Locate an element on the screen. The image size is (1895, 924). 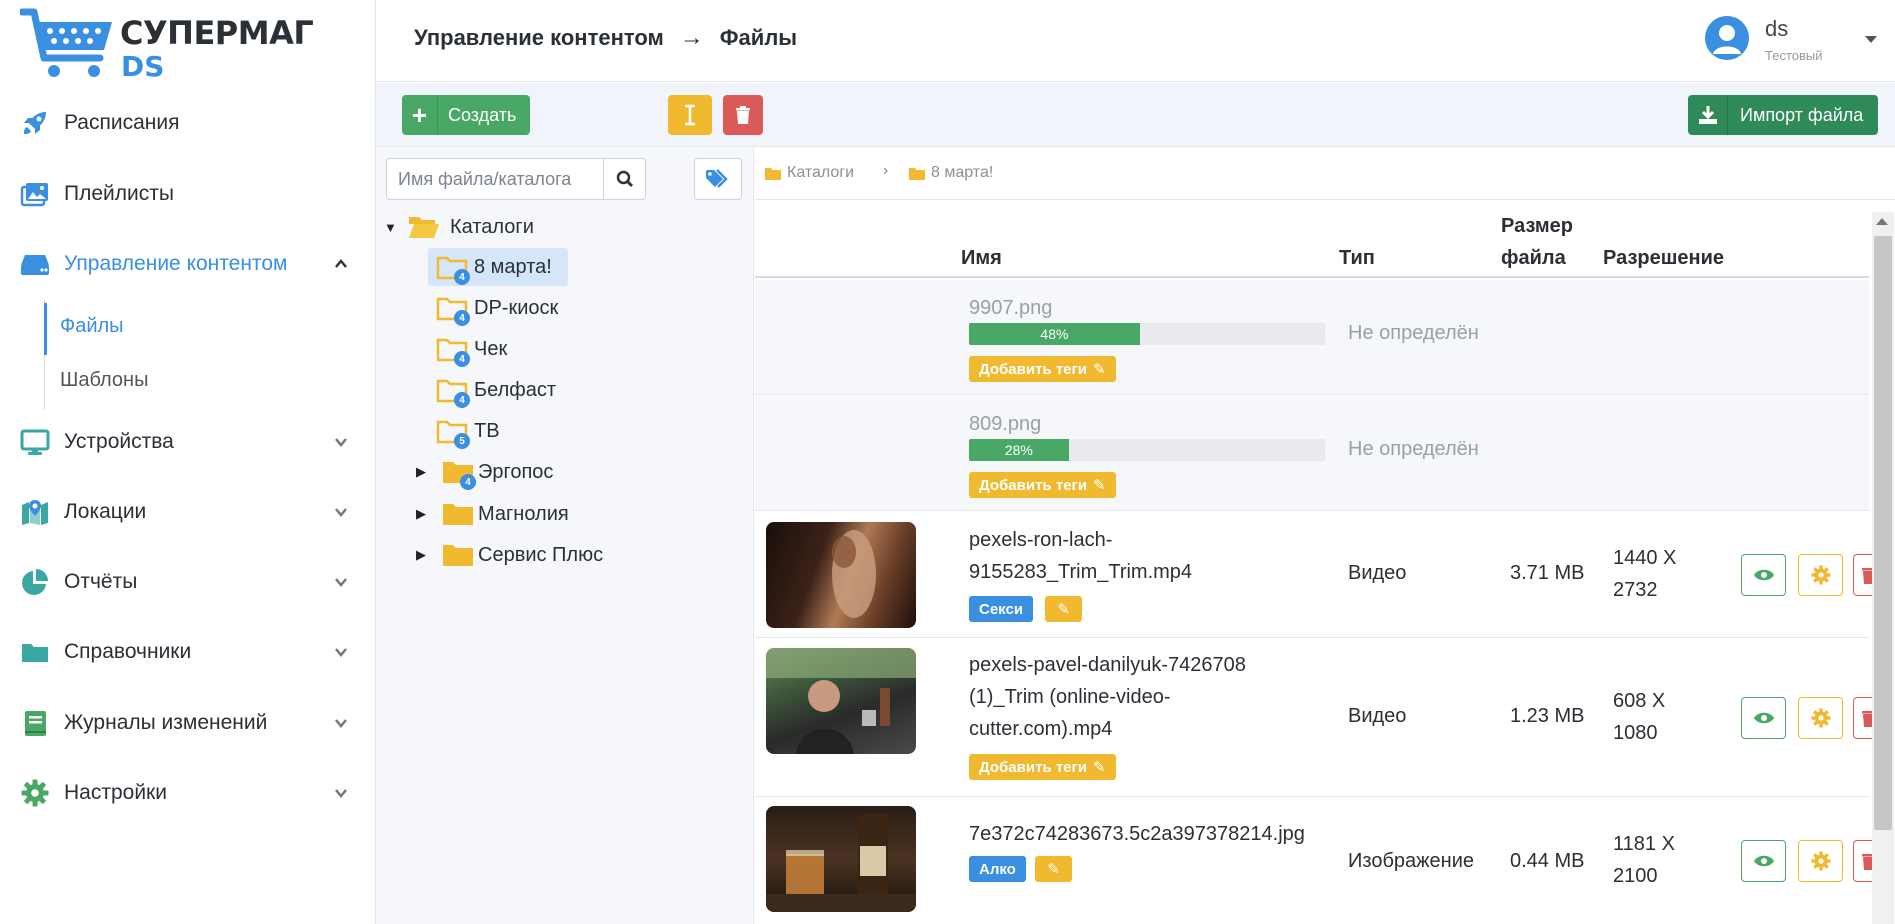
search-input is located at coordinates (494, 179).